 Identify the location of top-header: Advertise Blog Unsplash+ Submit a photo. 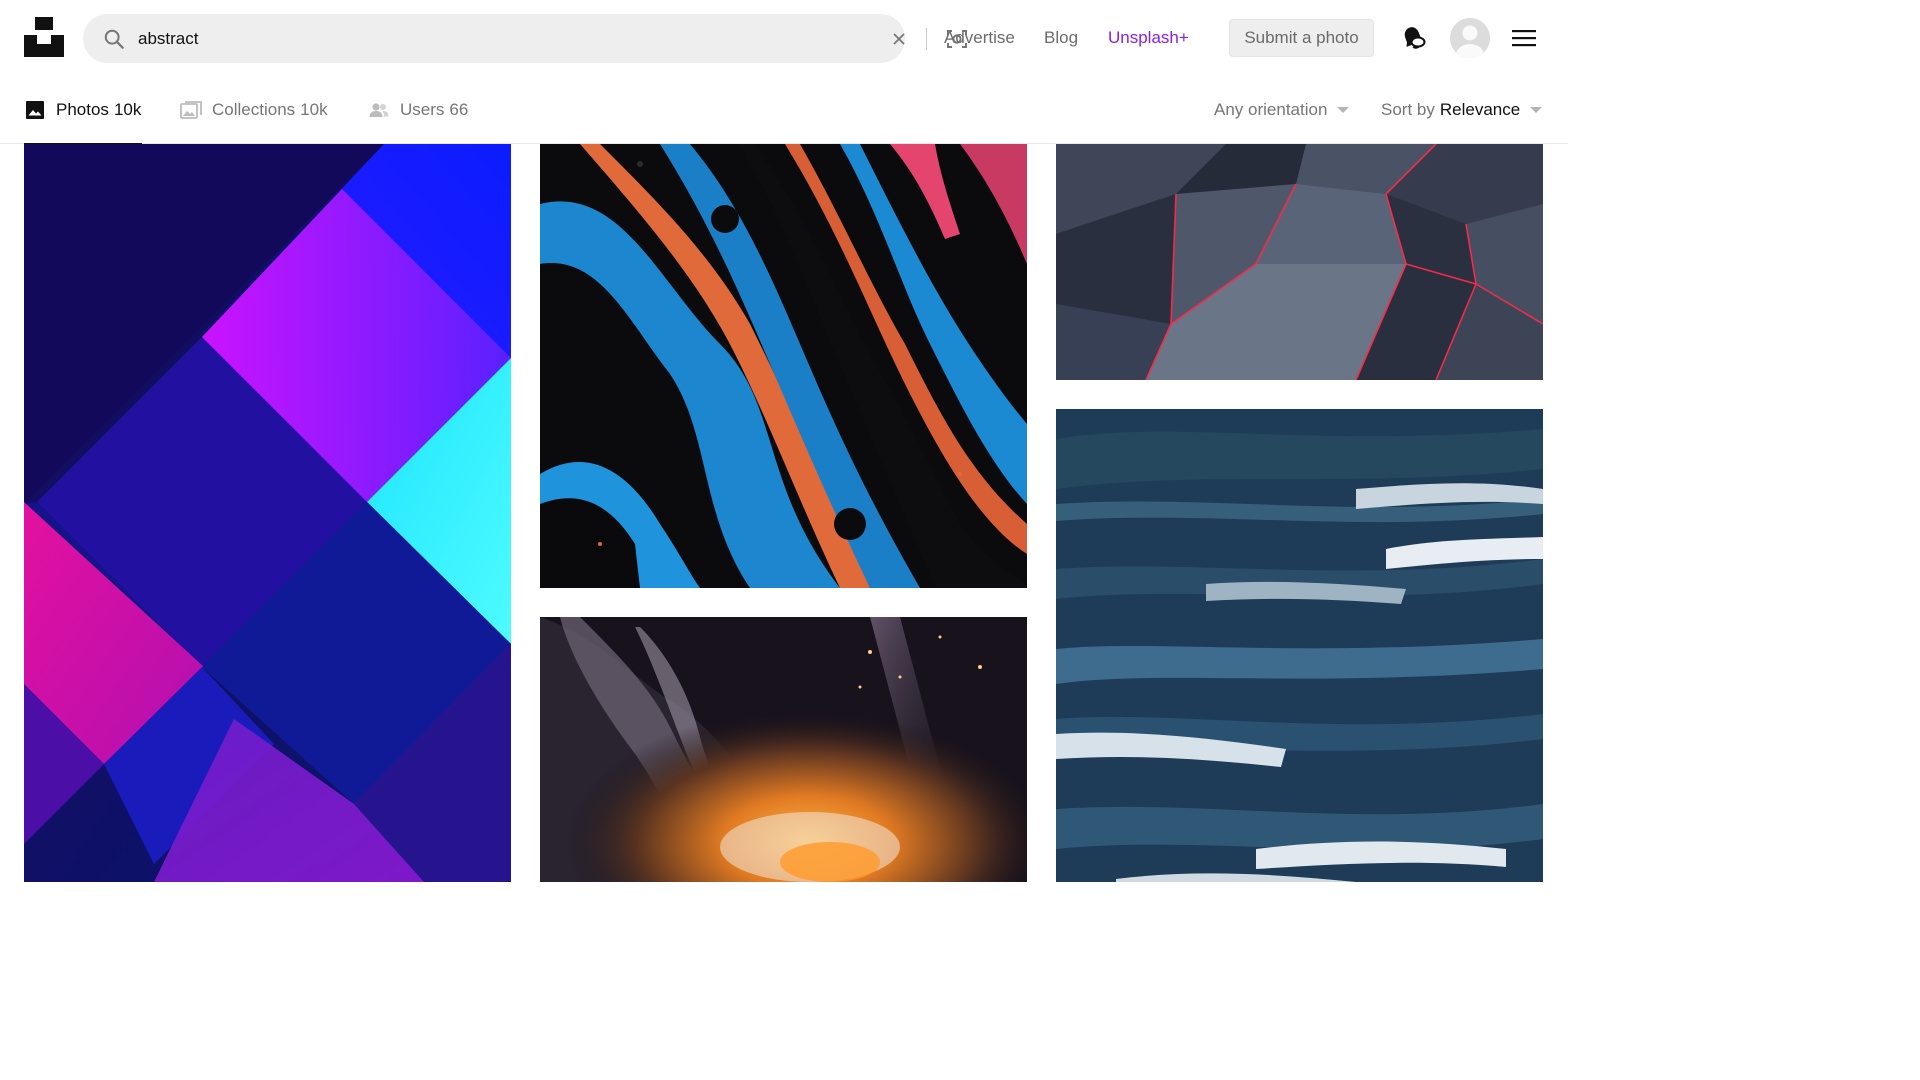
(784, 38).